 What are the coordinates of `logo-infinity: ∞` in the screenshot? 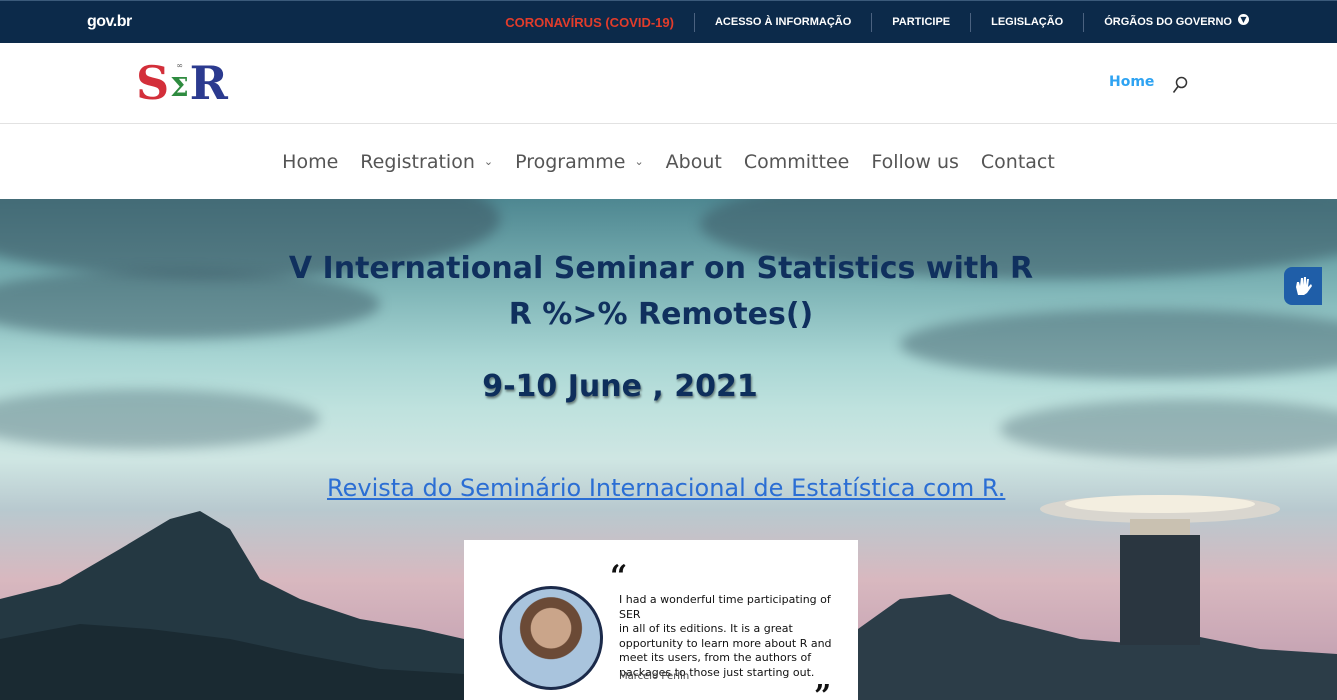 It's located at (179, 65).